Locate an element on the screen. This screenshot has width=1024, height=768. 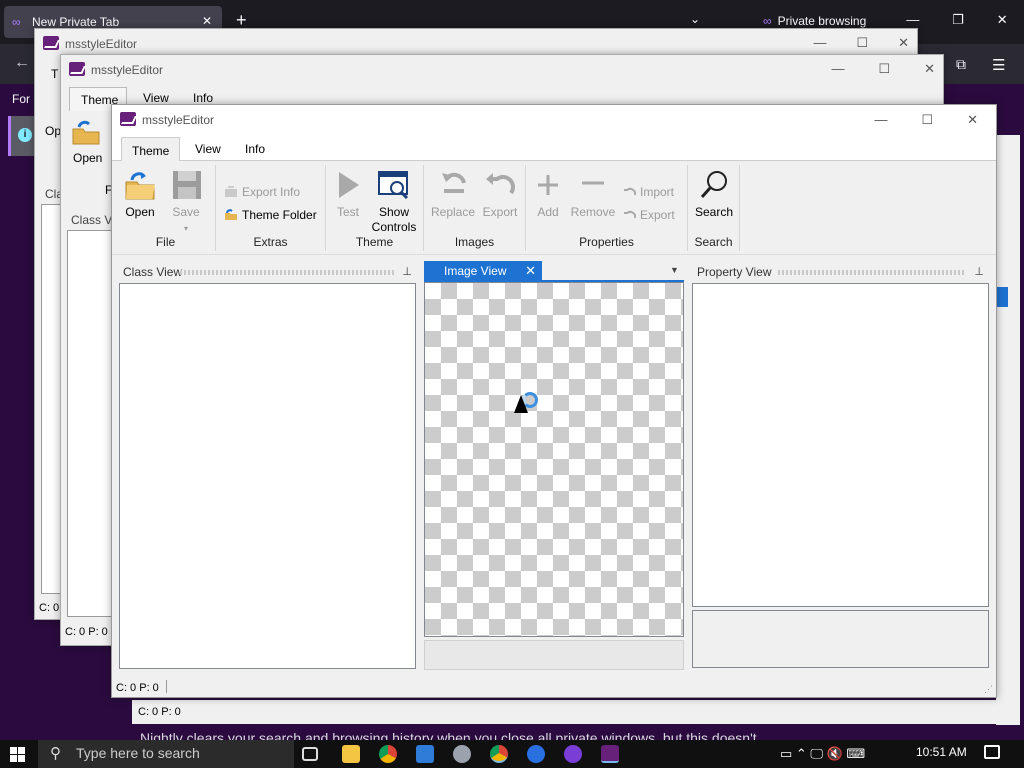
images-group-label: Images is located at coordinates (474, 242).